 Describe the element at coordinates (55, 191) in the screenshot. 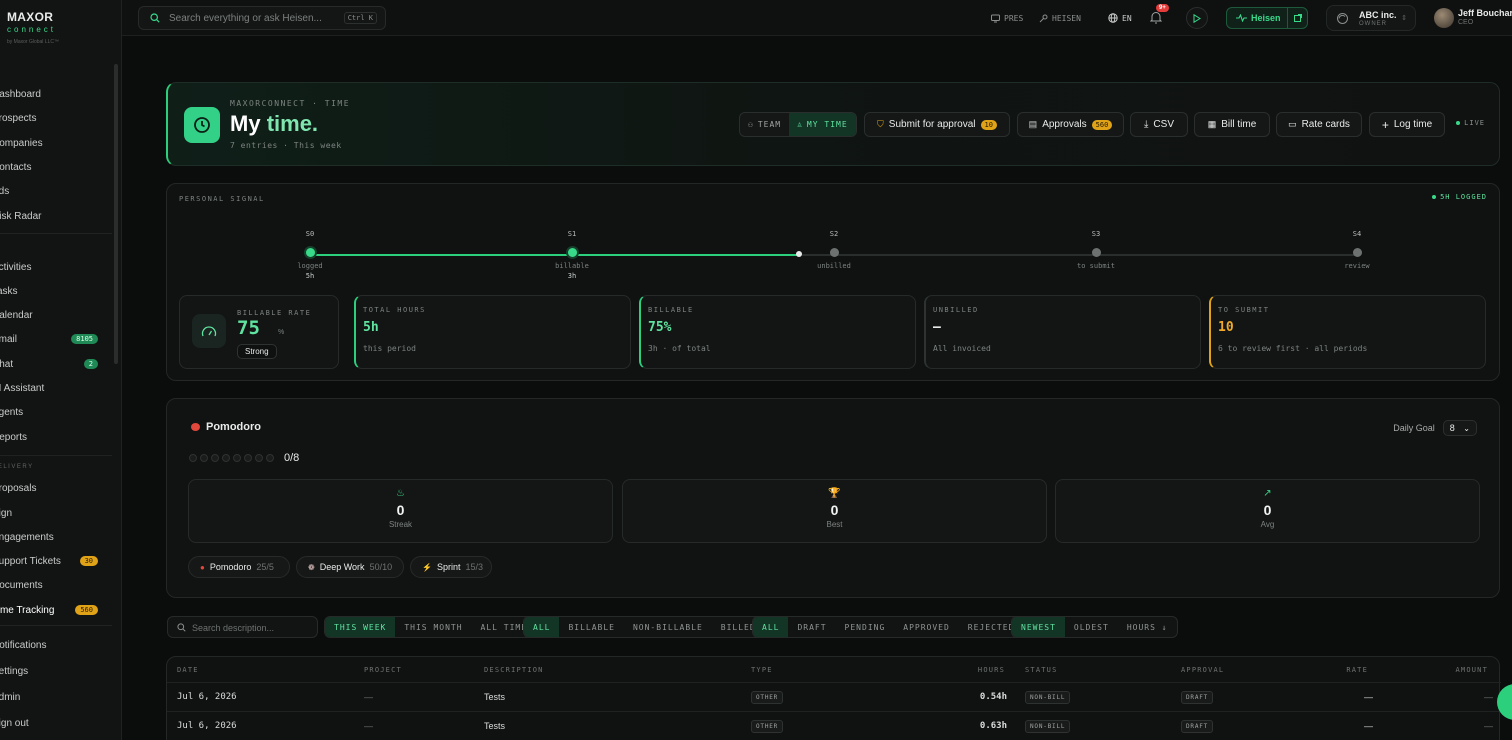

I see `sidebar-item-ads: Ads` at that location.